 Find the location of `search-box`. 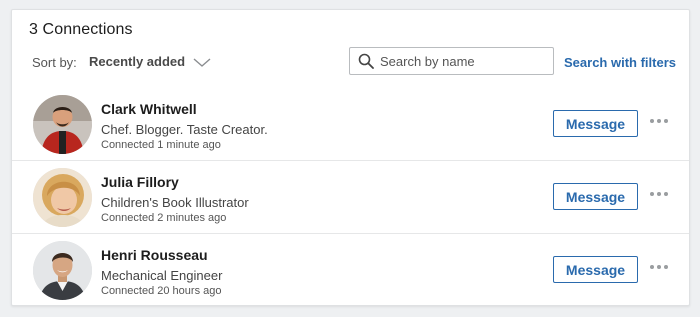

search-box is located at coordinates (451, 61).